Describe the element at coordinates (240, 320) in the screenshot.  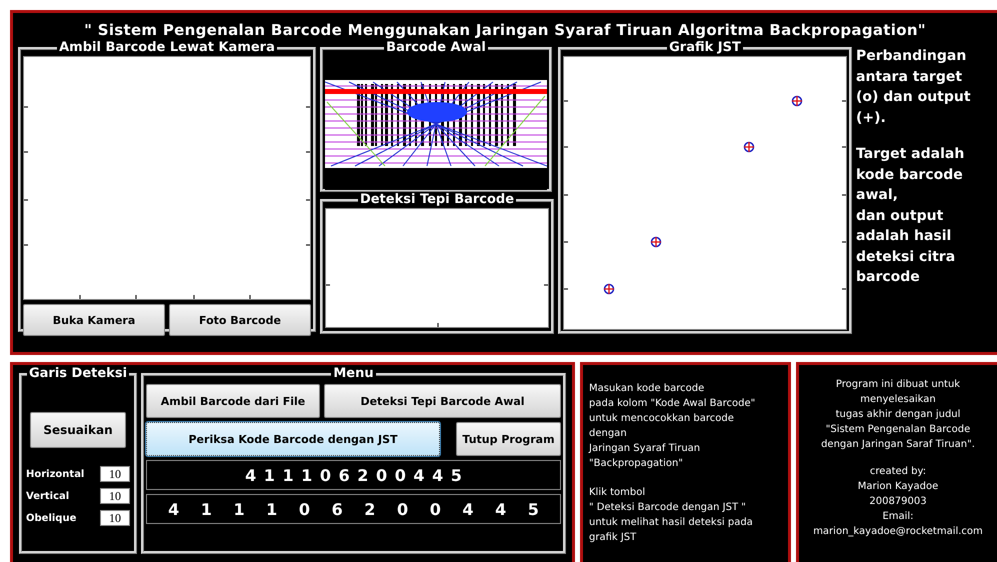
I see `camera-button: Foto Barcode` at that location.